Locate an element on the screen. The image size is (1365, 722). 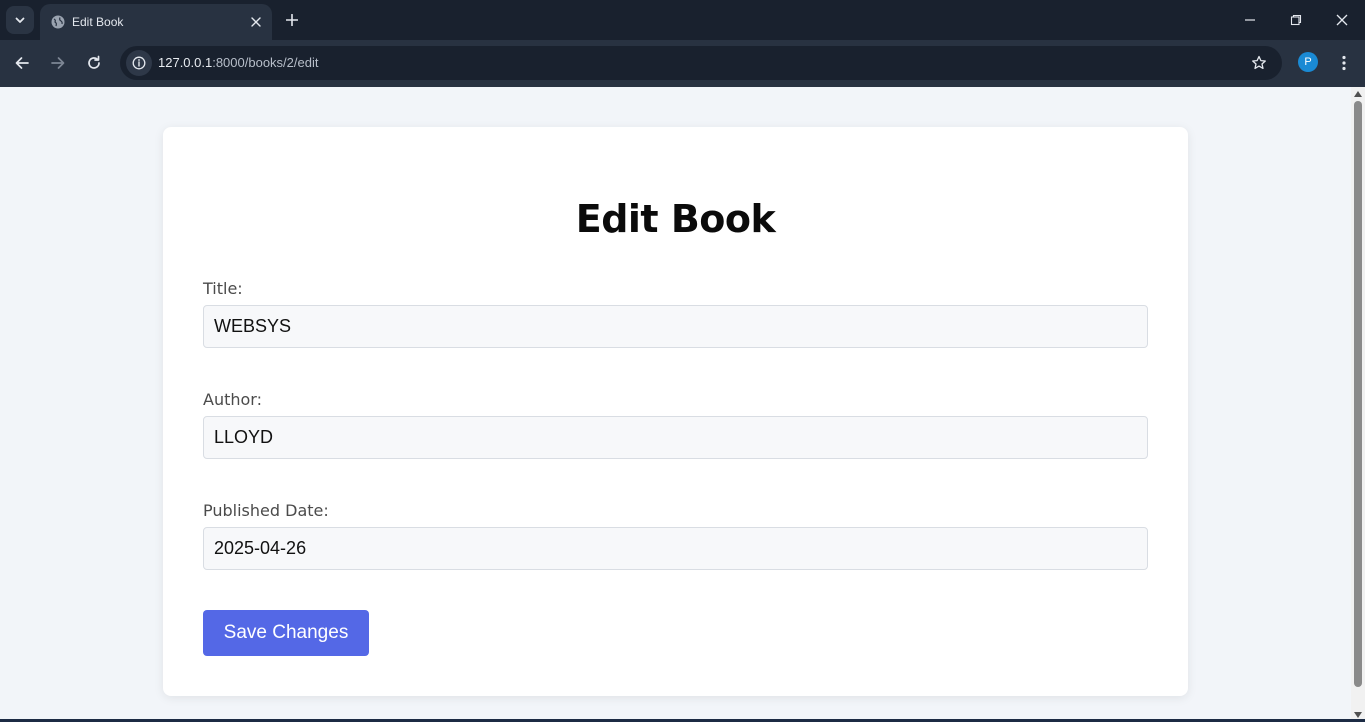
tab-close-button is located at coordinates (256, 22).